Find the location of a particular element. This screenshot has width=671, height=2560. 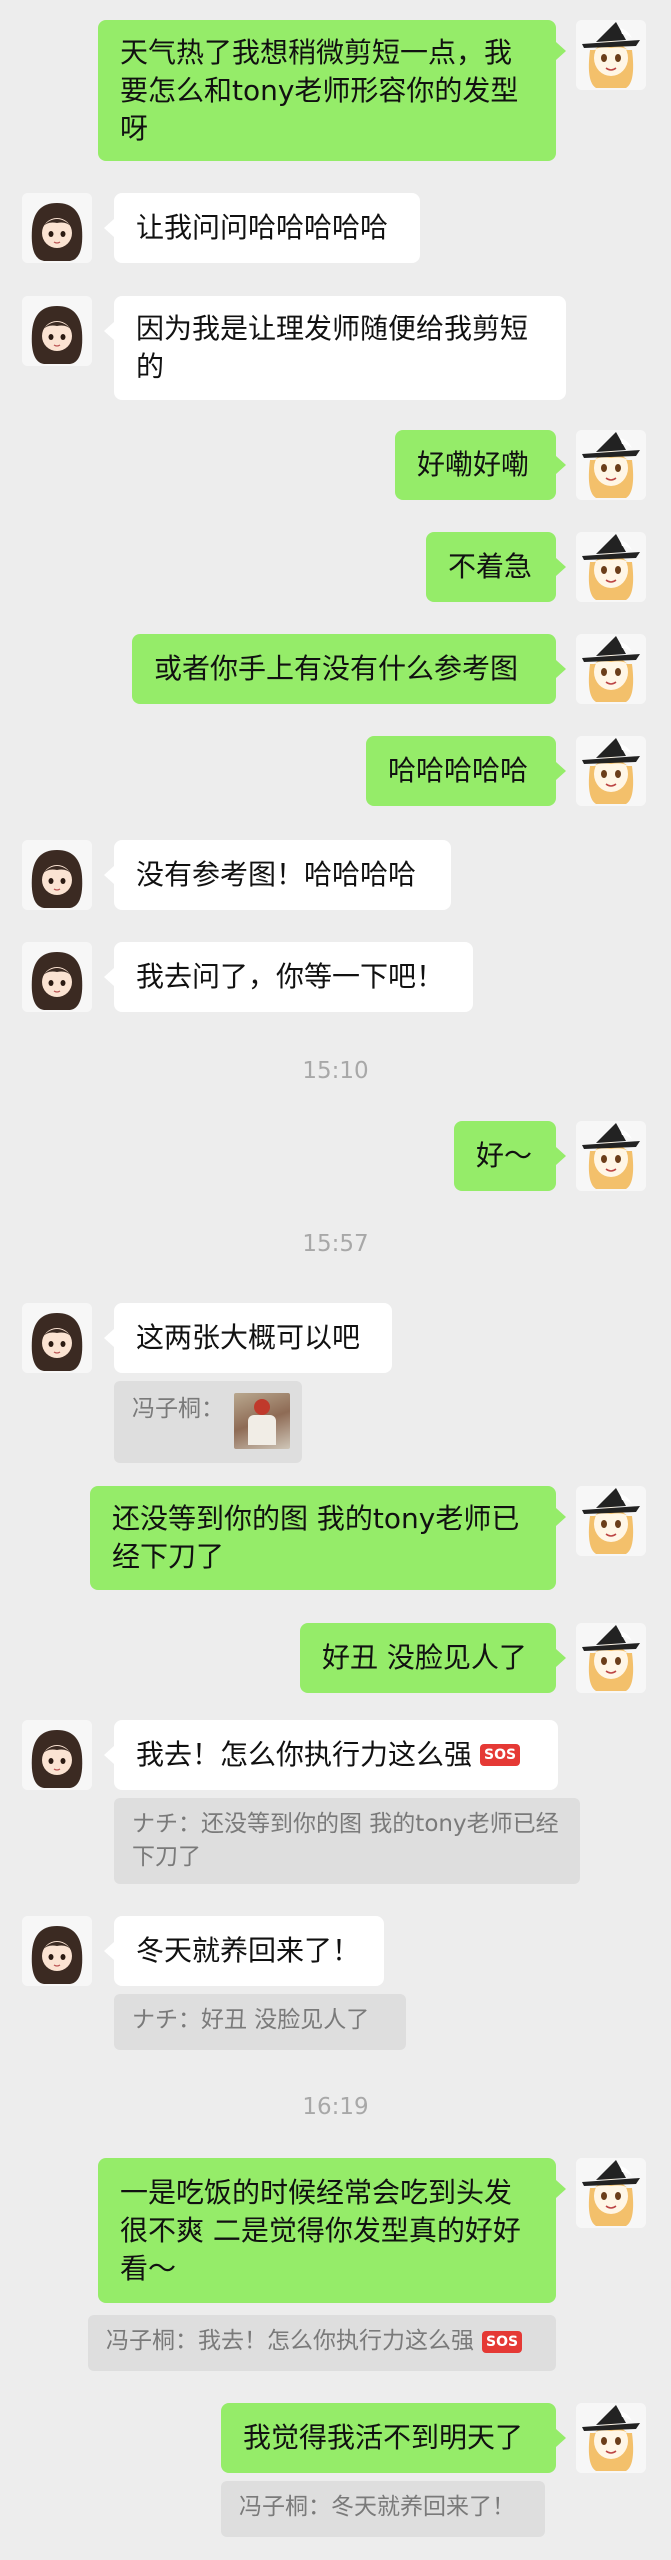

message-bubble-incoming: 我去！怎么你执行力这么强 SOS is located at coordinates (336, 1755).